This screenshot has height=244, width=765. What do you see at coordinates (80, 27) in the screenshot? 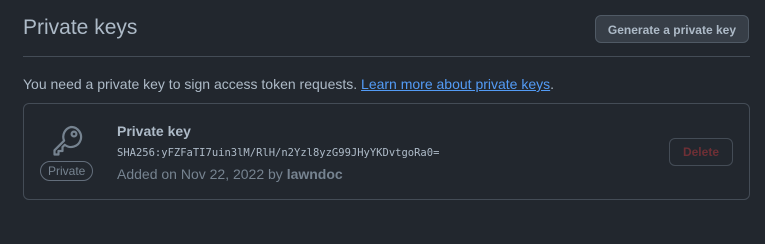
I see `page-title: Private keys` at bounding box center [80, 27].